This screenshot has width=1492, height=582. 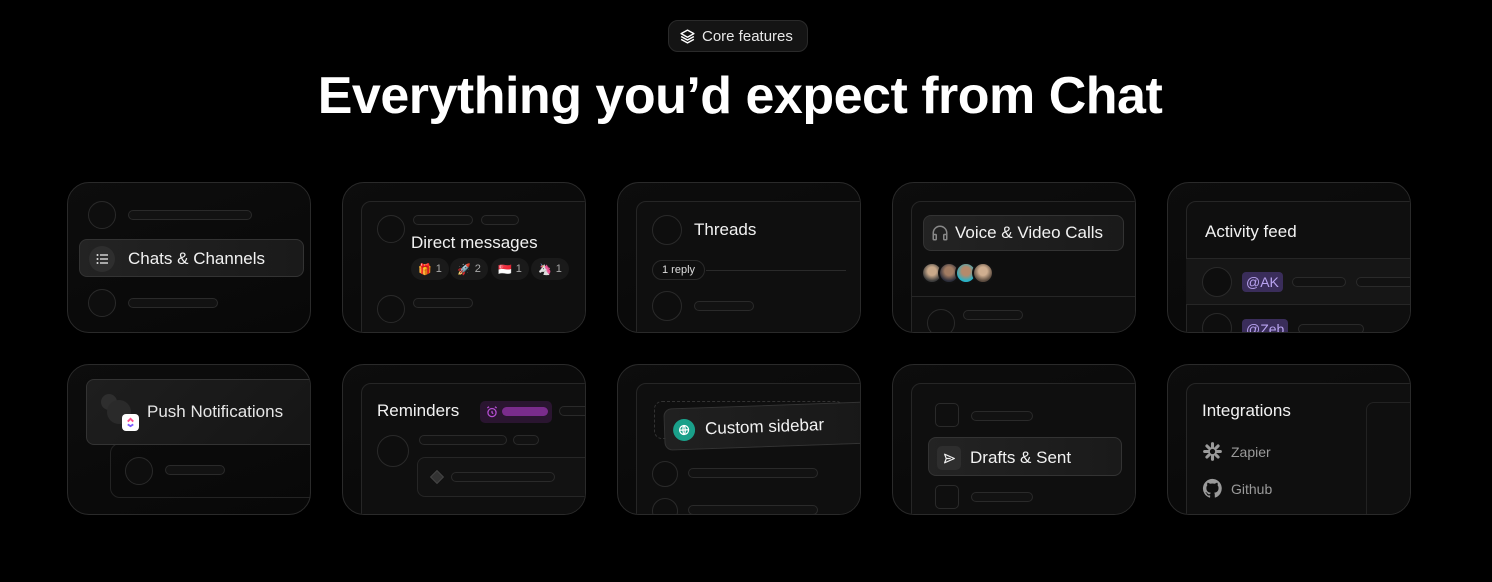 I want to click on chats-highlight: Chats & Channels, so click(x=191, y=258).